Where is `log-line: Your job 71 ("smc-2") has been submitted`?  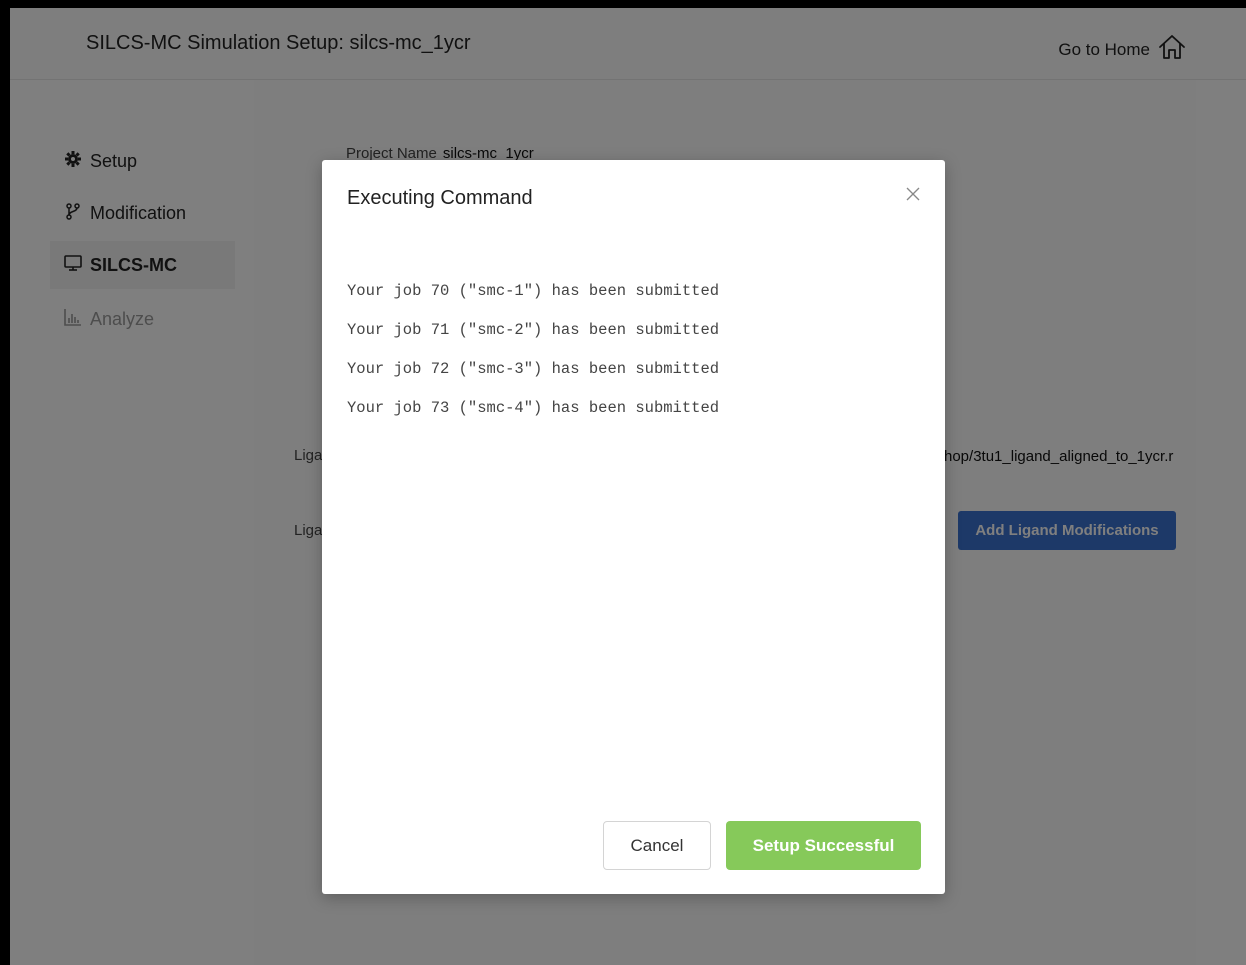 log-line: Your job 71 ("smc-2") has been submitted is located at coordinates (533, 330).